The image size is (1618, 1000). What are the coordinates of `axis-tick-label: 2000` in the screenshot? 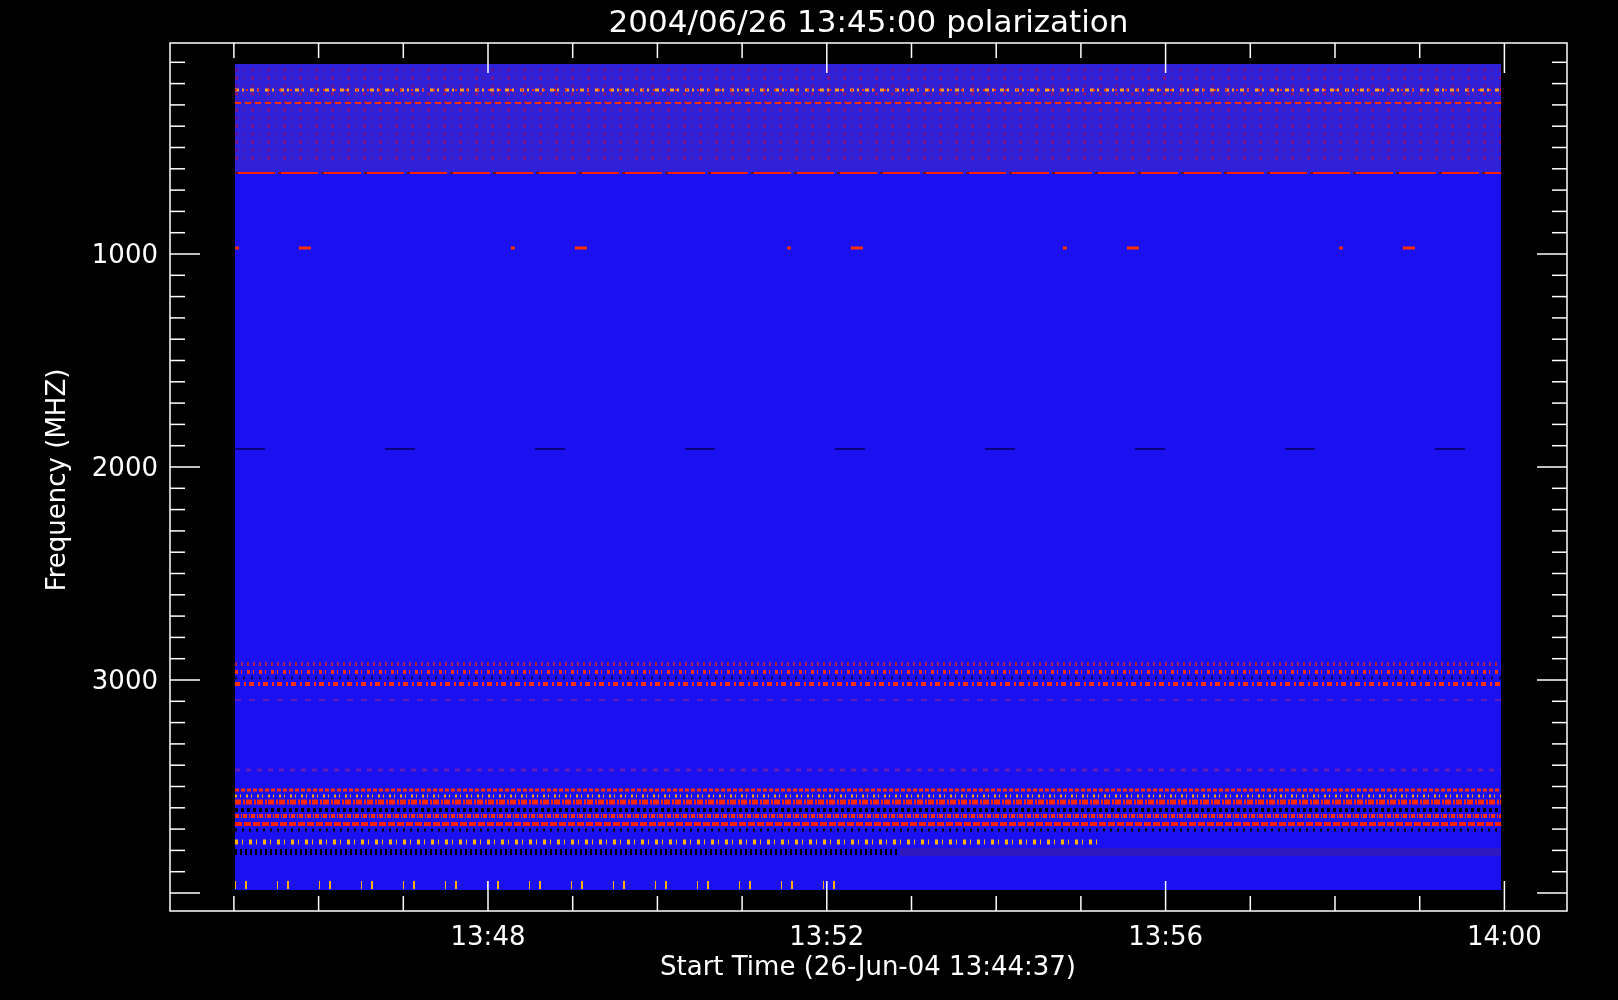 It's located at (124, 467).